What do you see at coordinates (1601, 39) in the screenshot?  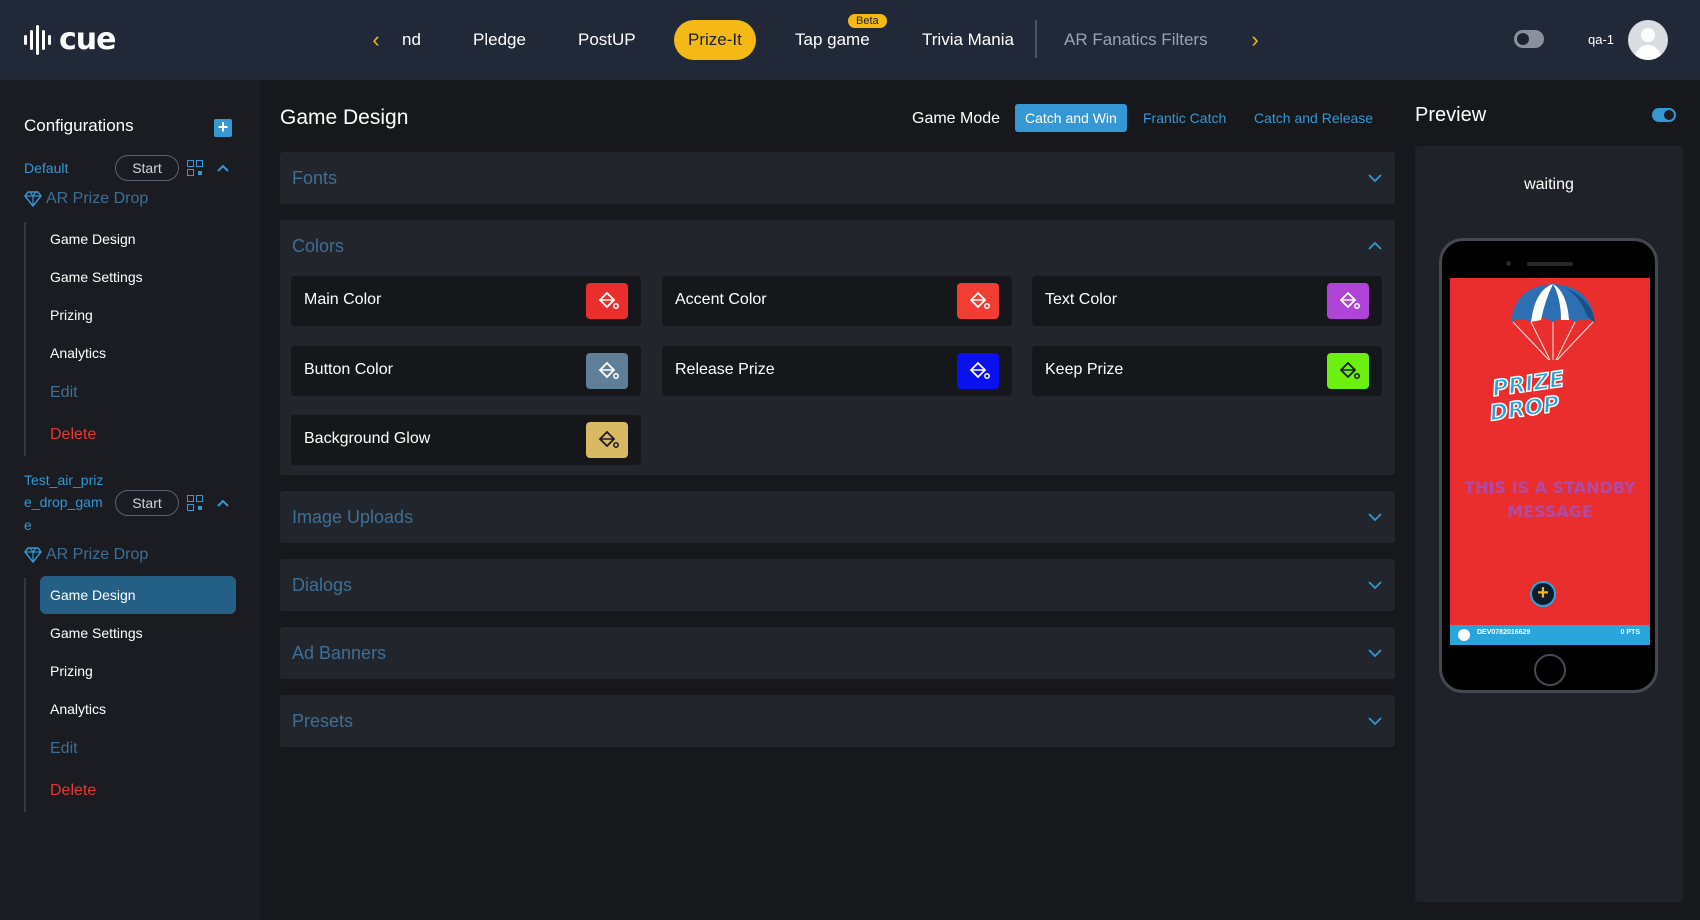 I see `user-name: qa-1` at bounding box center [1601, 39].